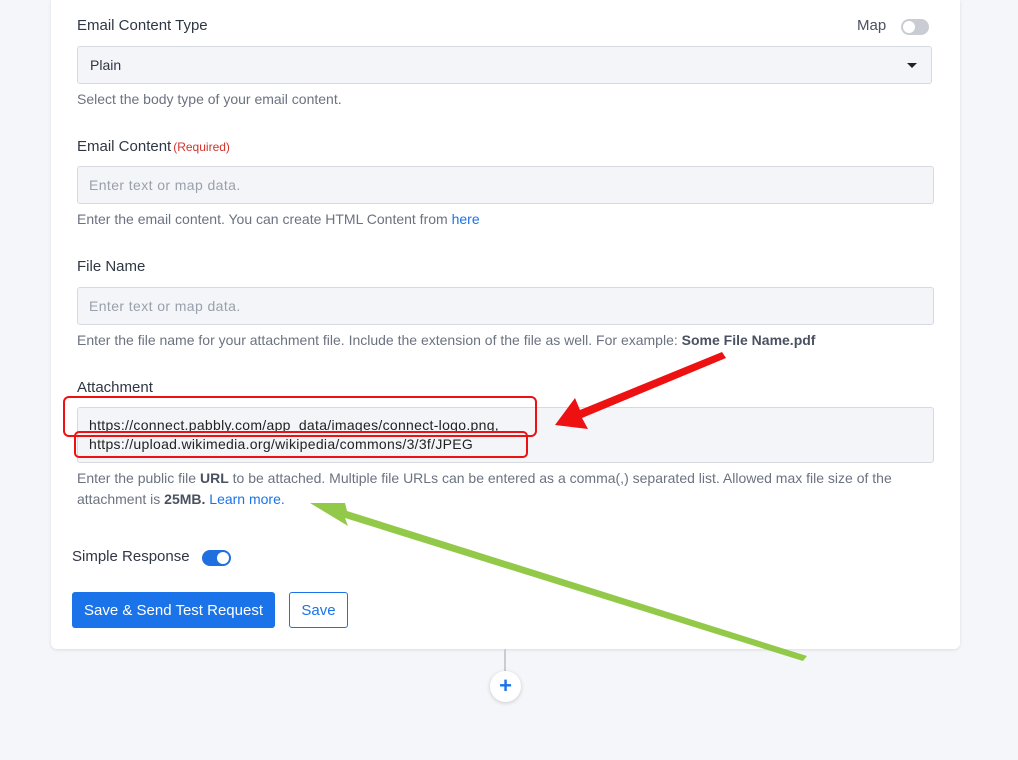 Image resolution: width=1018 pixels, height=760 pixels. What do you see at coordinates (106, 65) in the screenshot?
I see `selected-value: Plain` at bounding box center [106, 65].